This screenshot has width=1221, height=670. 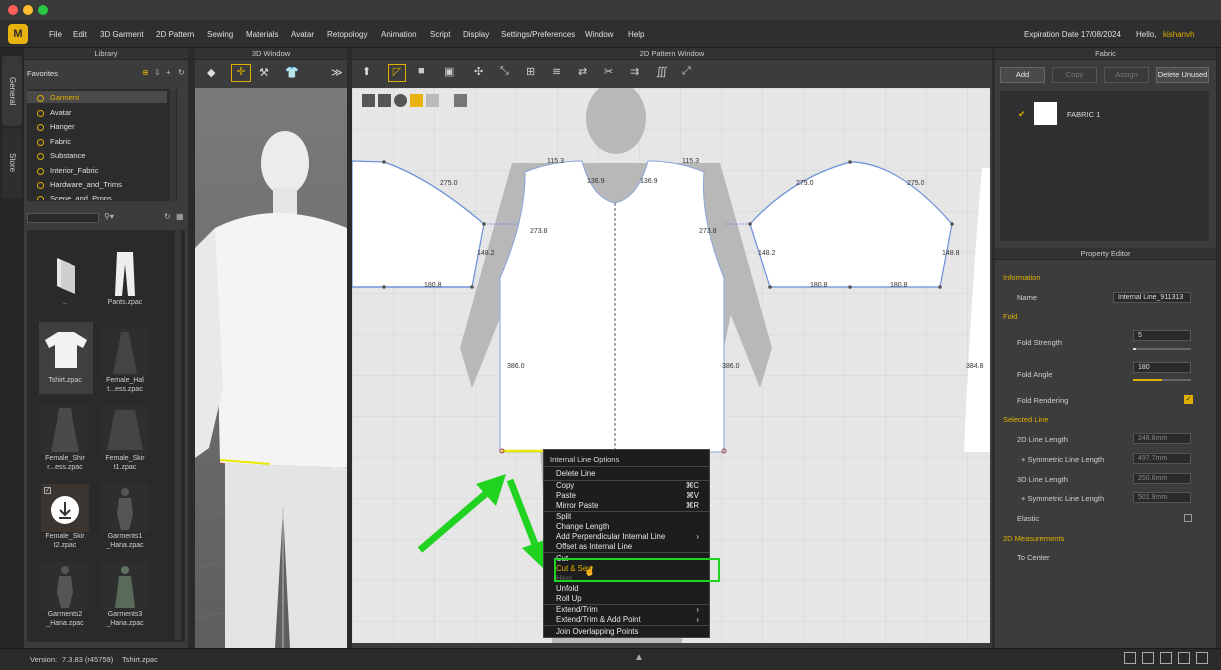 I want to click on menu-join-overlapping: Join Overlapping Points, so click(x=597, y=631).